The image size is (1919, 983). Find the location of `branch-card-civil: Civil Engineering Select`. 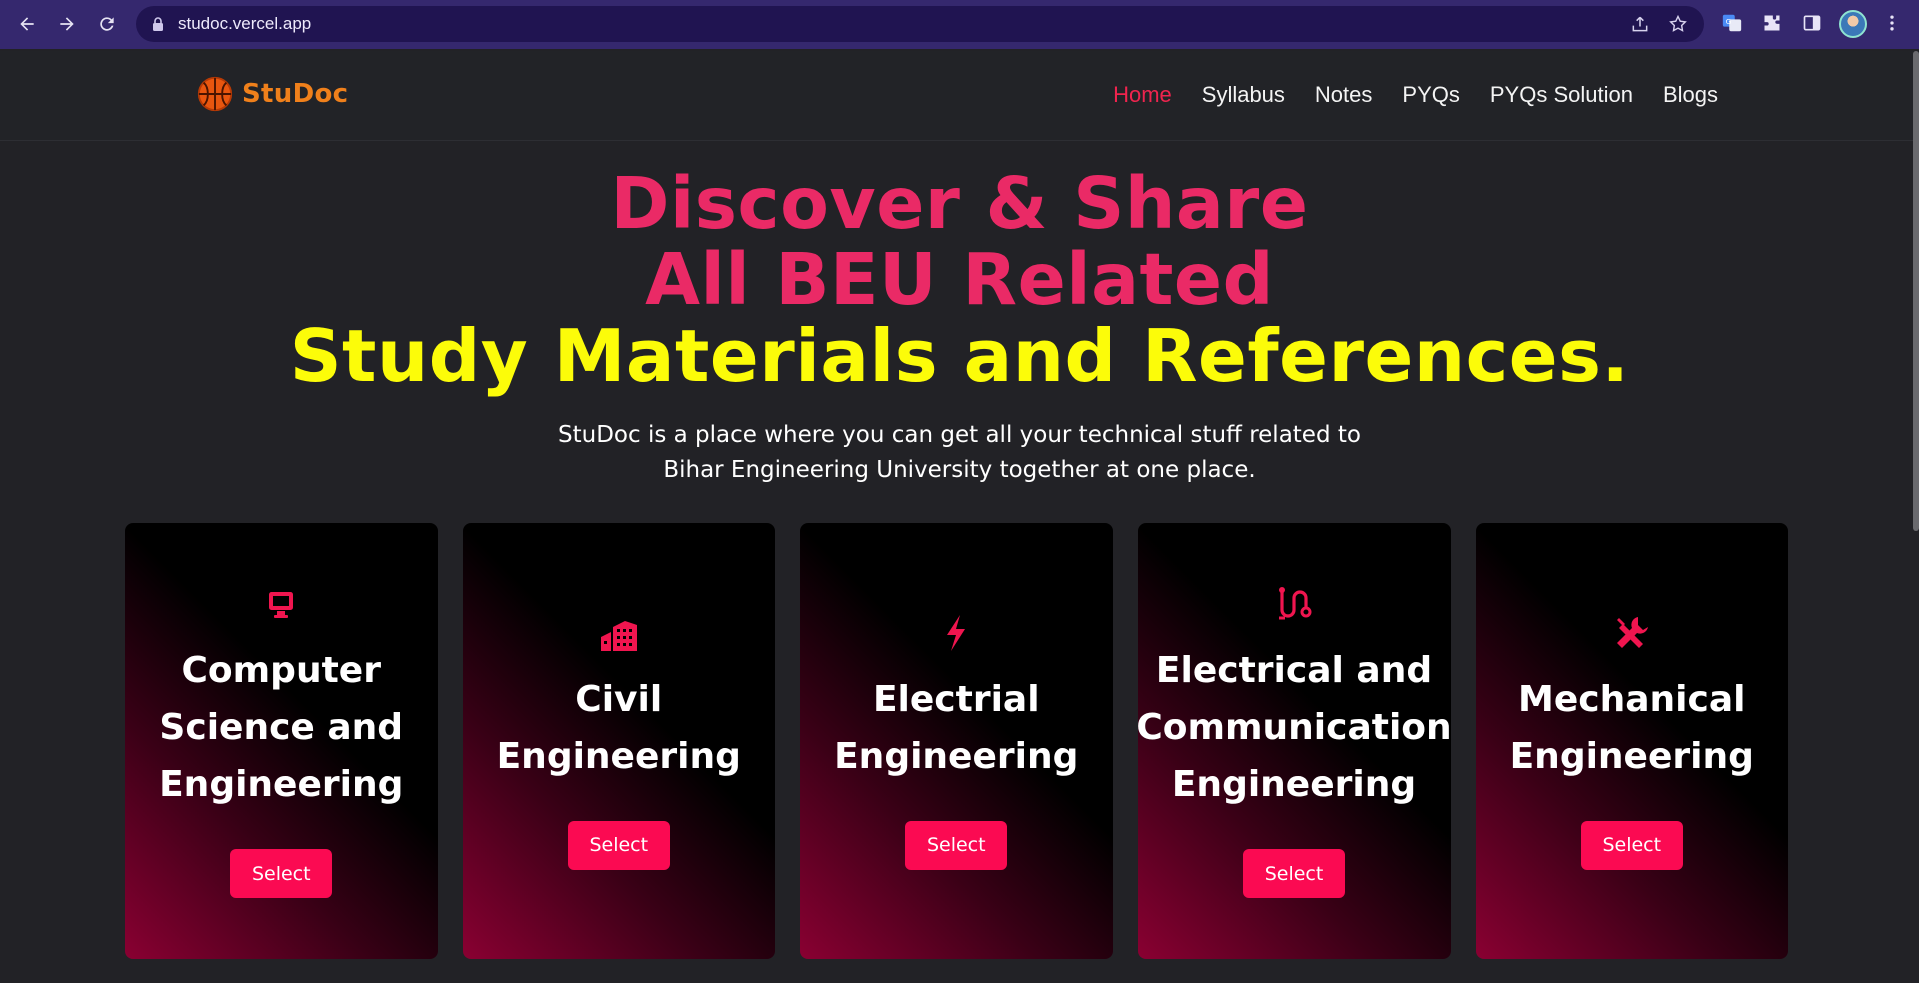

branch-card-civil: Civil Engineering Select is located at coordinates (618, 741).